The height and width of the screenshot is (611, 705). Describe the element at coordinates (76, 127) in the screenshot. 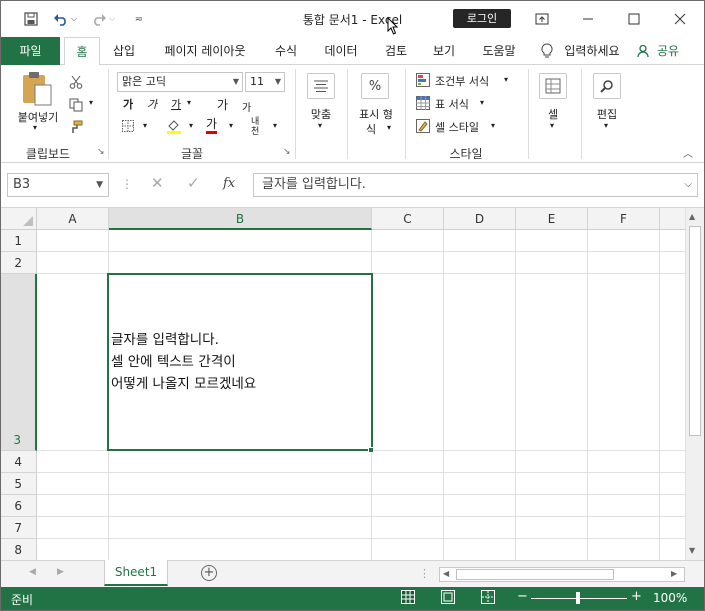

I see `format-painter-icon` at that location.